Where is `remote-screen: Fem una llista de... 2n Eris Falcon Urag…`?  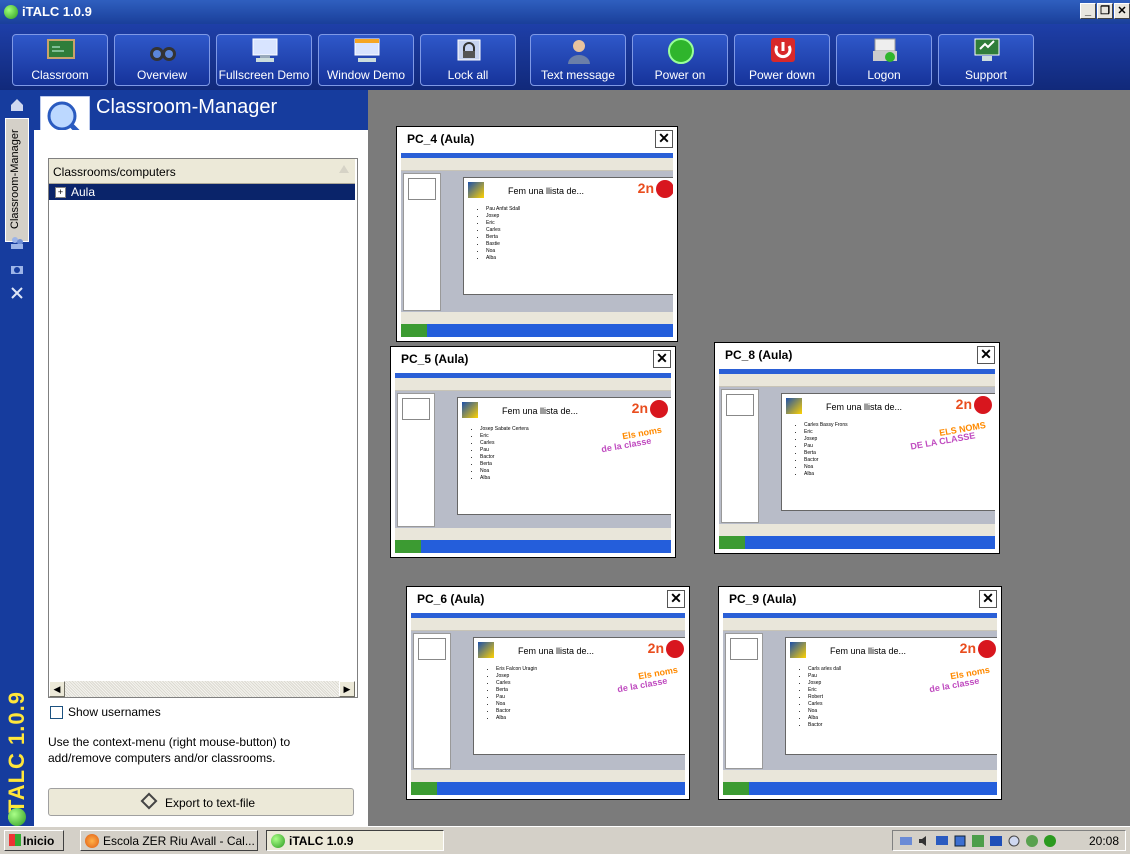 remote-screen: Fem una llista de... 2n Eris Falcon Urag… is located at coordinates (548, 704).